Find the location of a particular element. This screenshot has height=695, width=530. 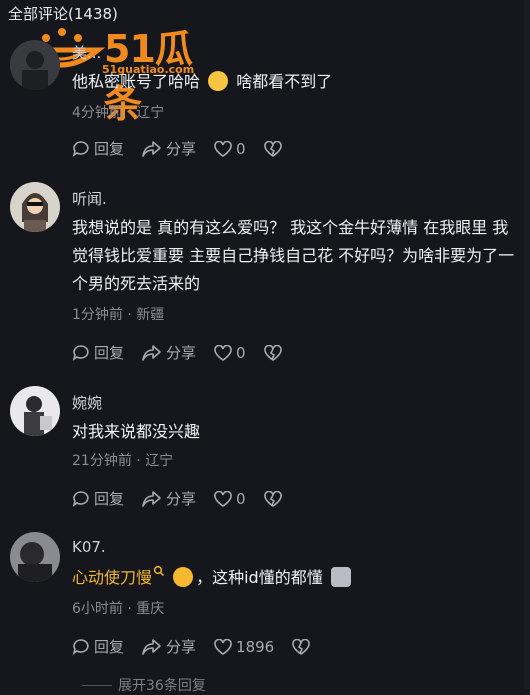

comment-meta: 4分钟前 · 辽宁 is located at coordinates (118, 113).